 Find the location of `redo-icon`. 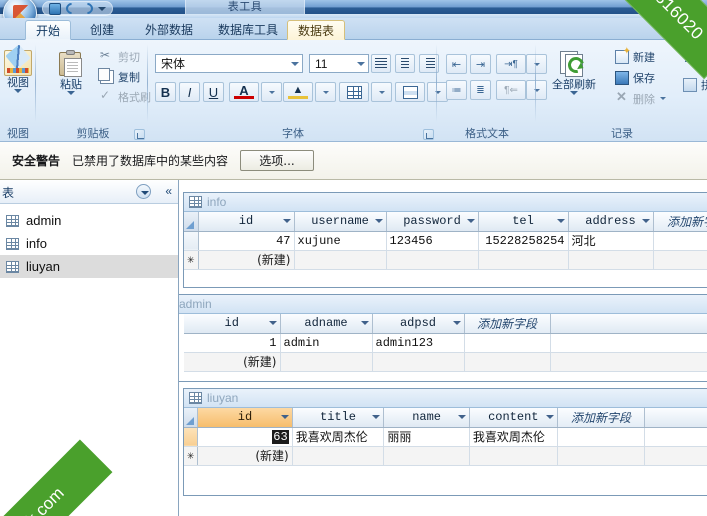

redo-icon is located at coordinates (87, 8).